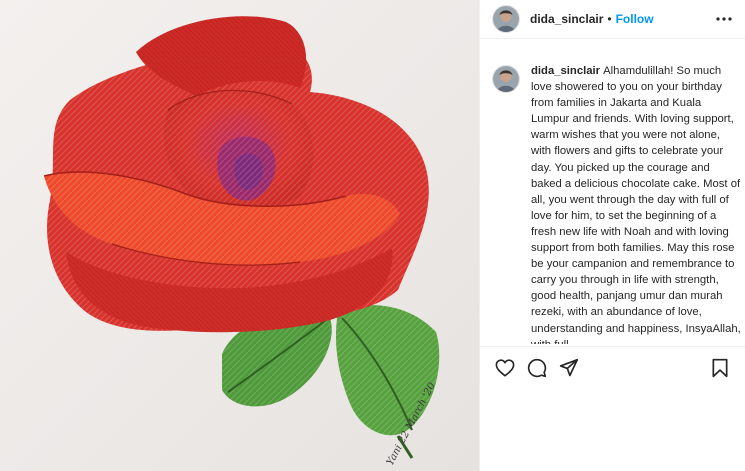  What do you see at coordinates (724, 19) in the screenshot?
I see `more-options-icon` at bounding box center [724, 19].